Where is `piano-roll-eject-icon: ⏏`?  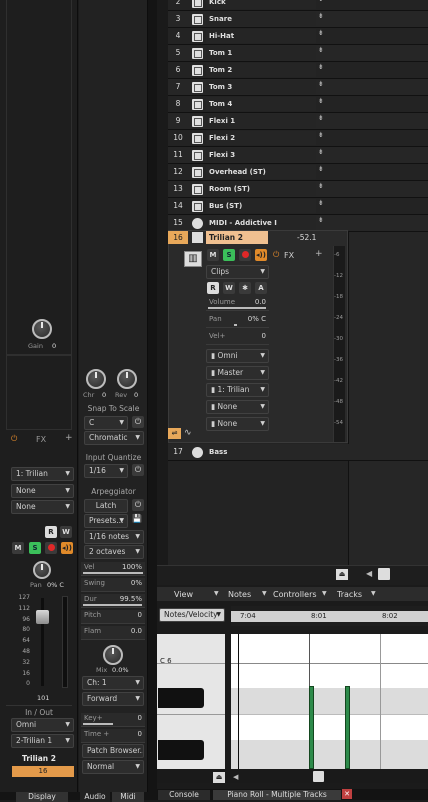
piano-roll-eject-icon: ⏏ is located at coordinates (219, 777).